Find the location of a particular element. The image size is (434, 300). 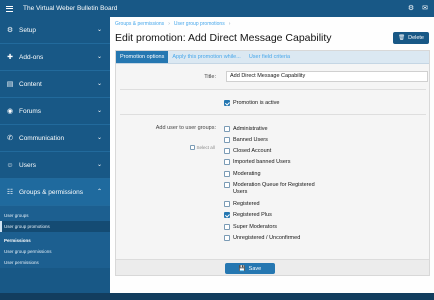

user-group-label: Super Moderators is located at coordinates (255, 227).